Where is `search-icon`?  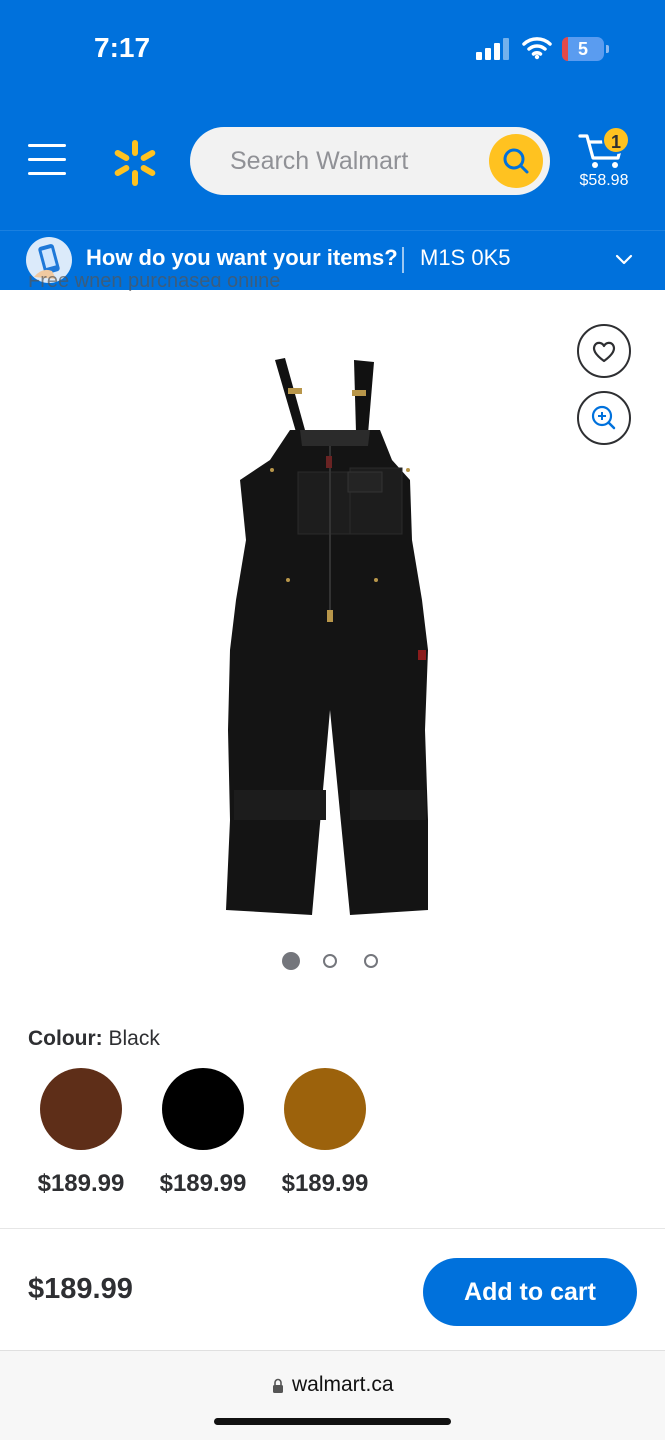
search-icon is located at coordinates (516, 161).